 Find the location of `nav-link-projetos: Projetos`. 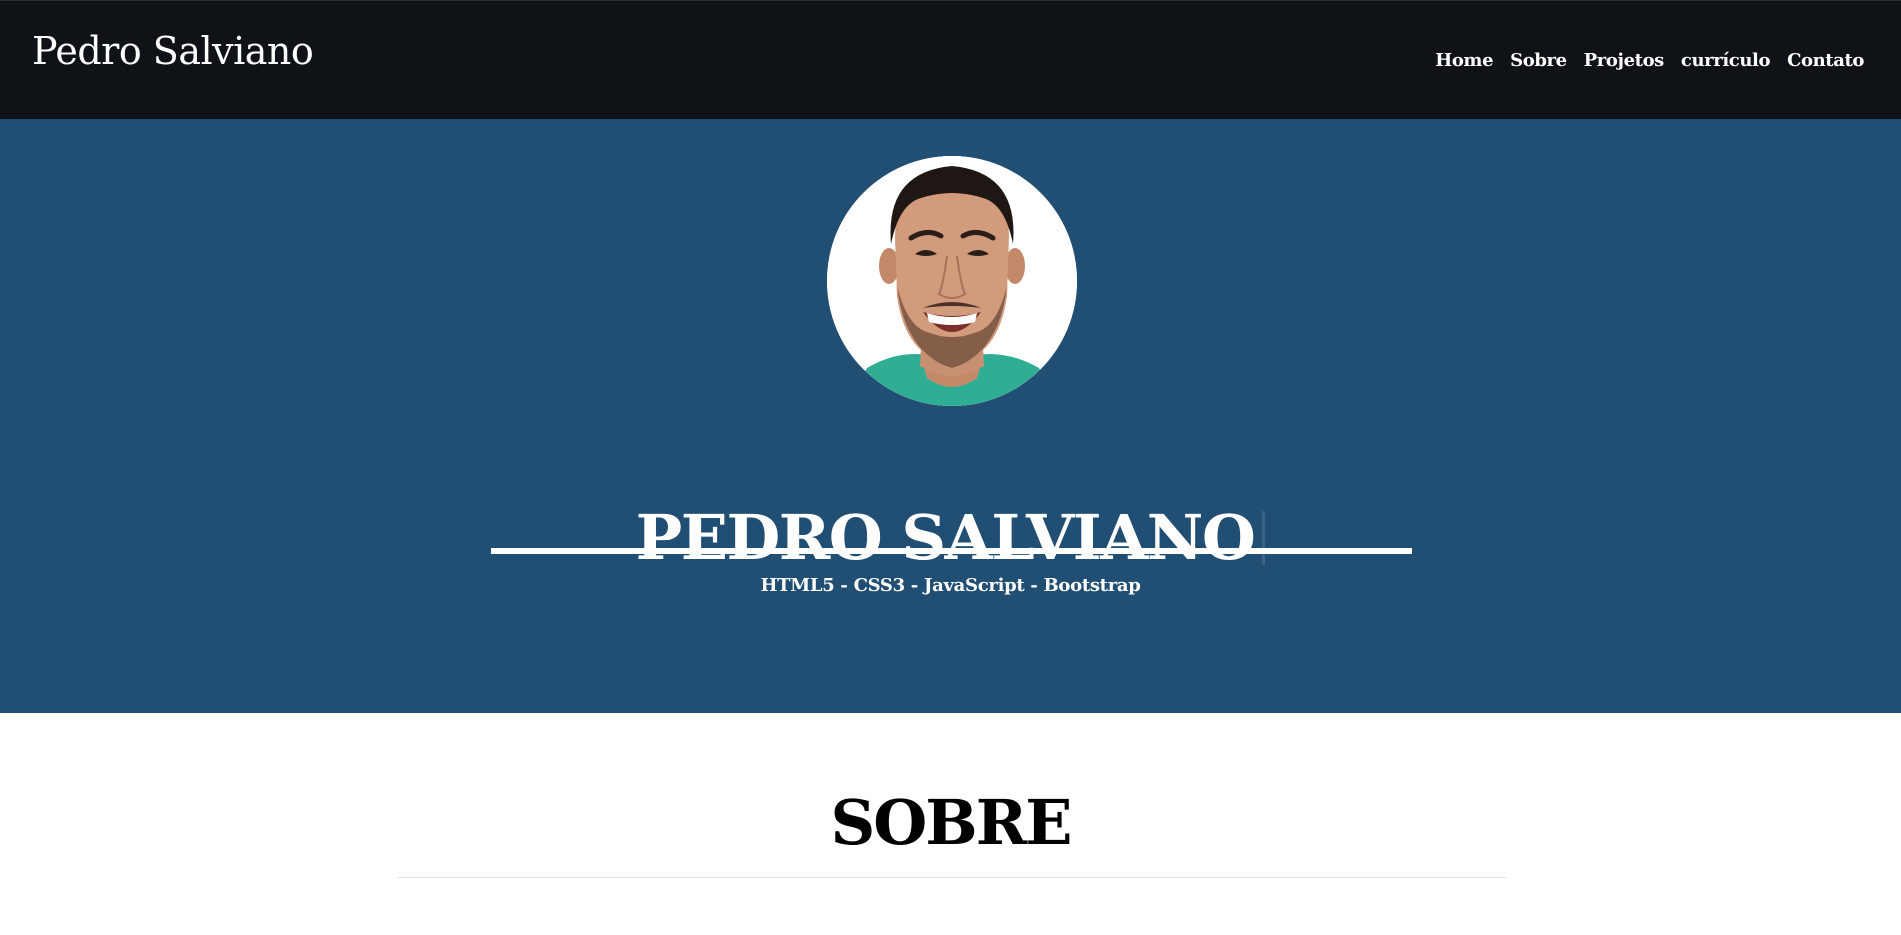

nav-link-projetos: Projetos is located at coordinates (1624, 60).